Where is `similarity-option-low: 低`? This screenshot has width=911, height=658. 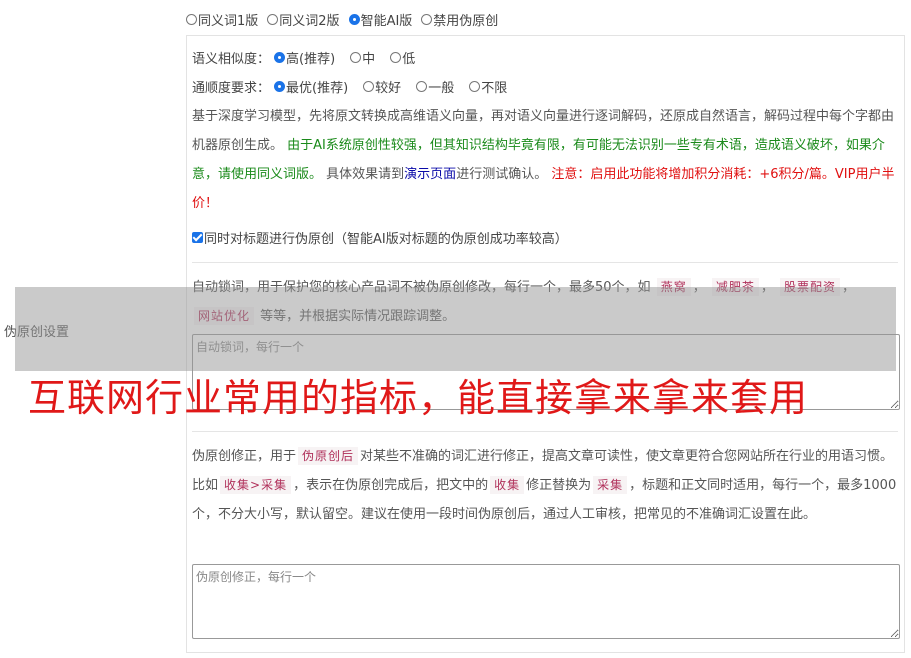
similarity-option-low: 低 is located at coordinates (402, 57).